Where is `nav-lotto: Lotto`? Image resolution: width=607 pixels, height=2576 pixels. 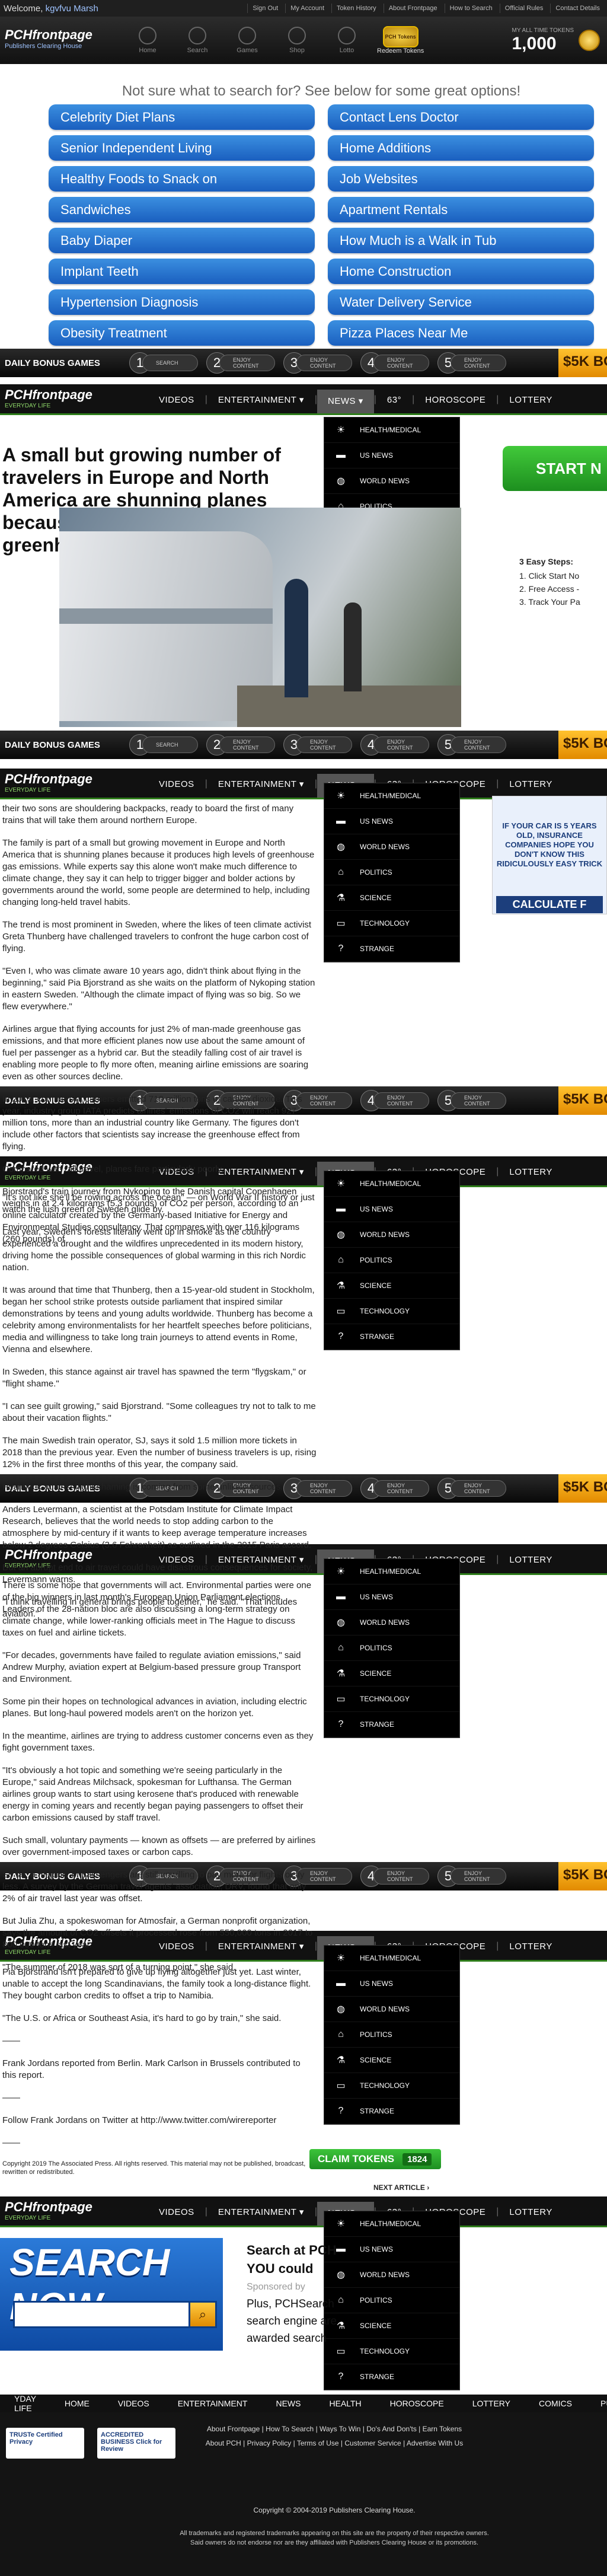 nav-lotto: Lotto is located at coordinates (346, 40).